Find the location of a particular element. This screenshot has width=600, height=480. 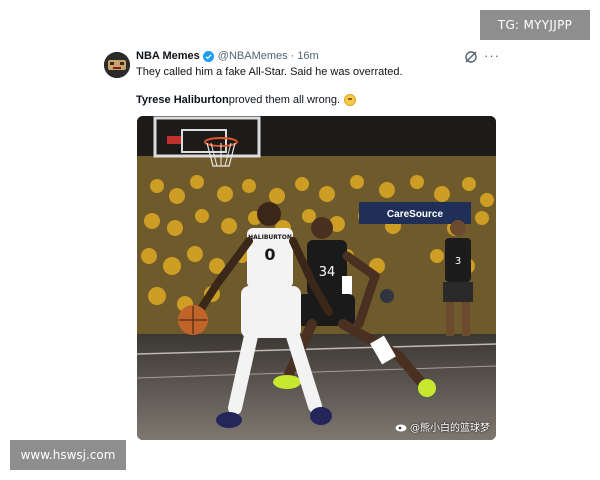

grok-icon is located at coordinates (471, 57).